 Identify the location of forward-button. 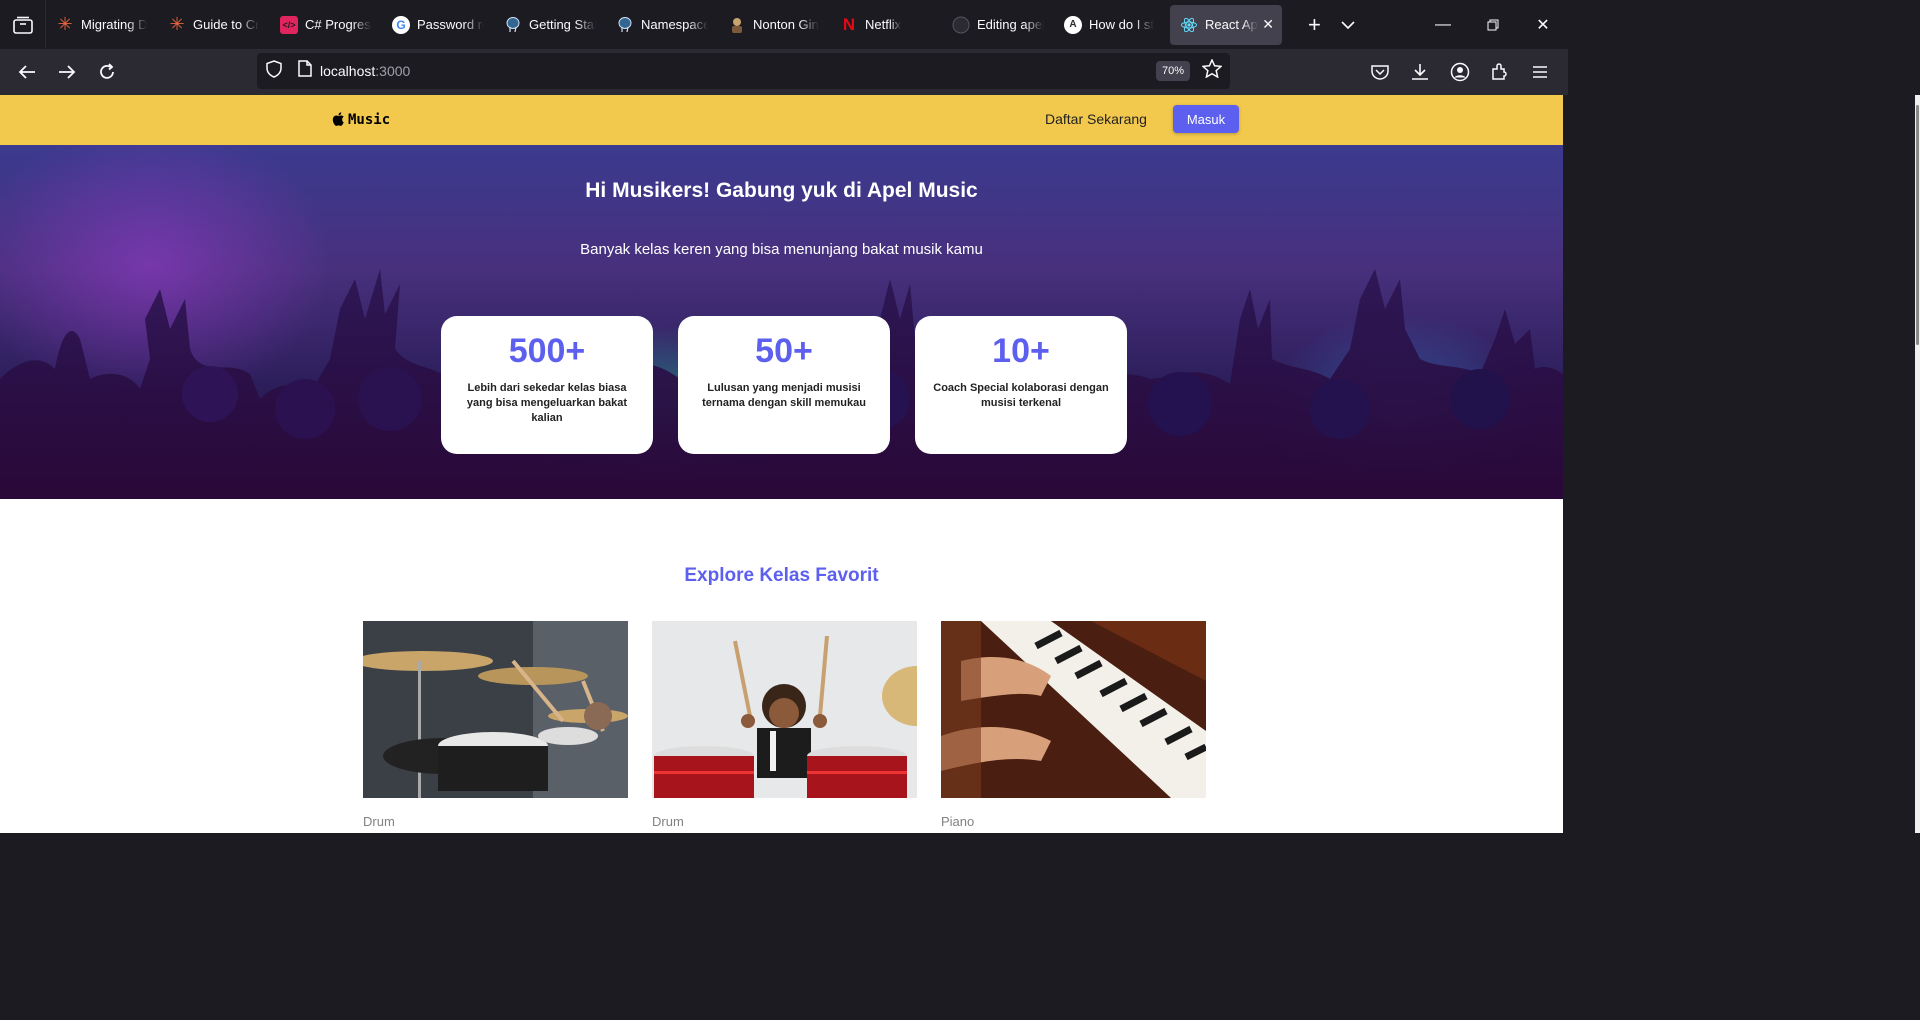
(67, 72).